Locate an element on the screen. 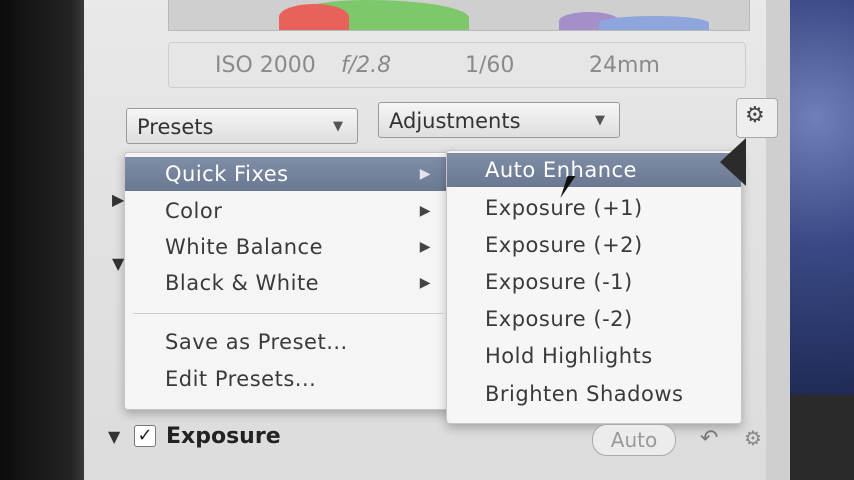  exif-iso: ISO 2000 is located at coordinates (265, 65).